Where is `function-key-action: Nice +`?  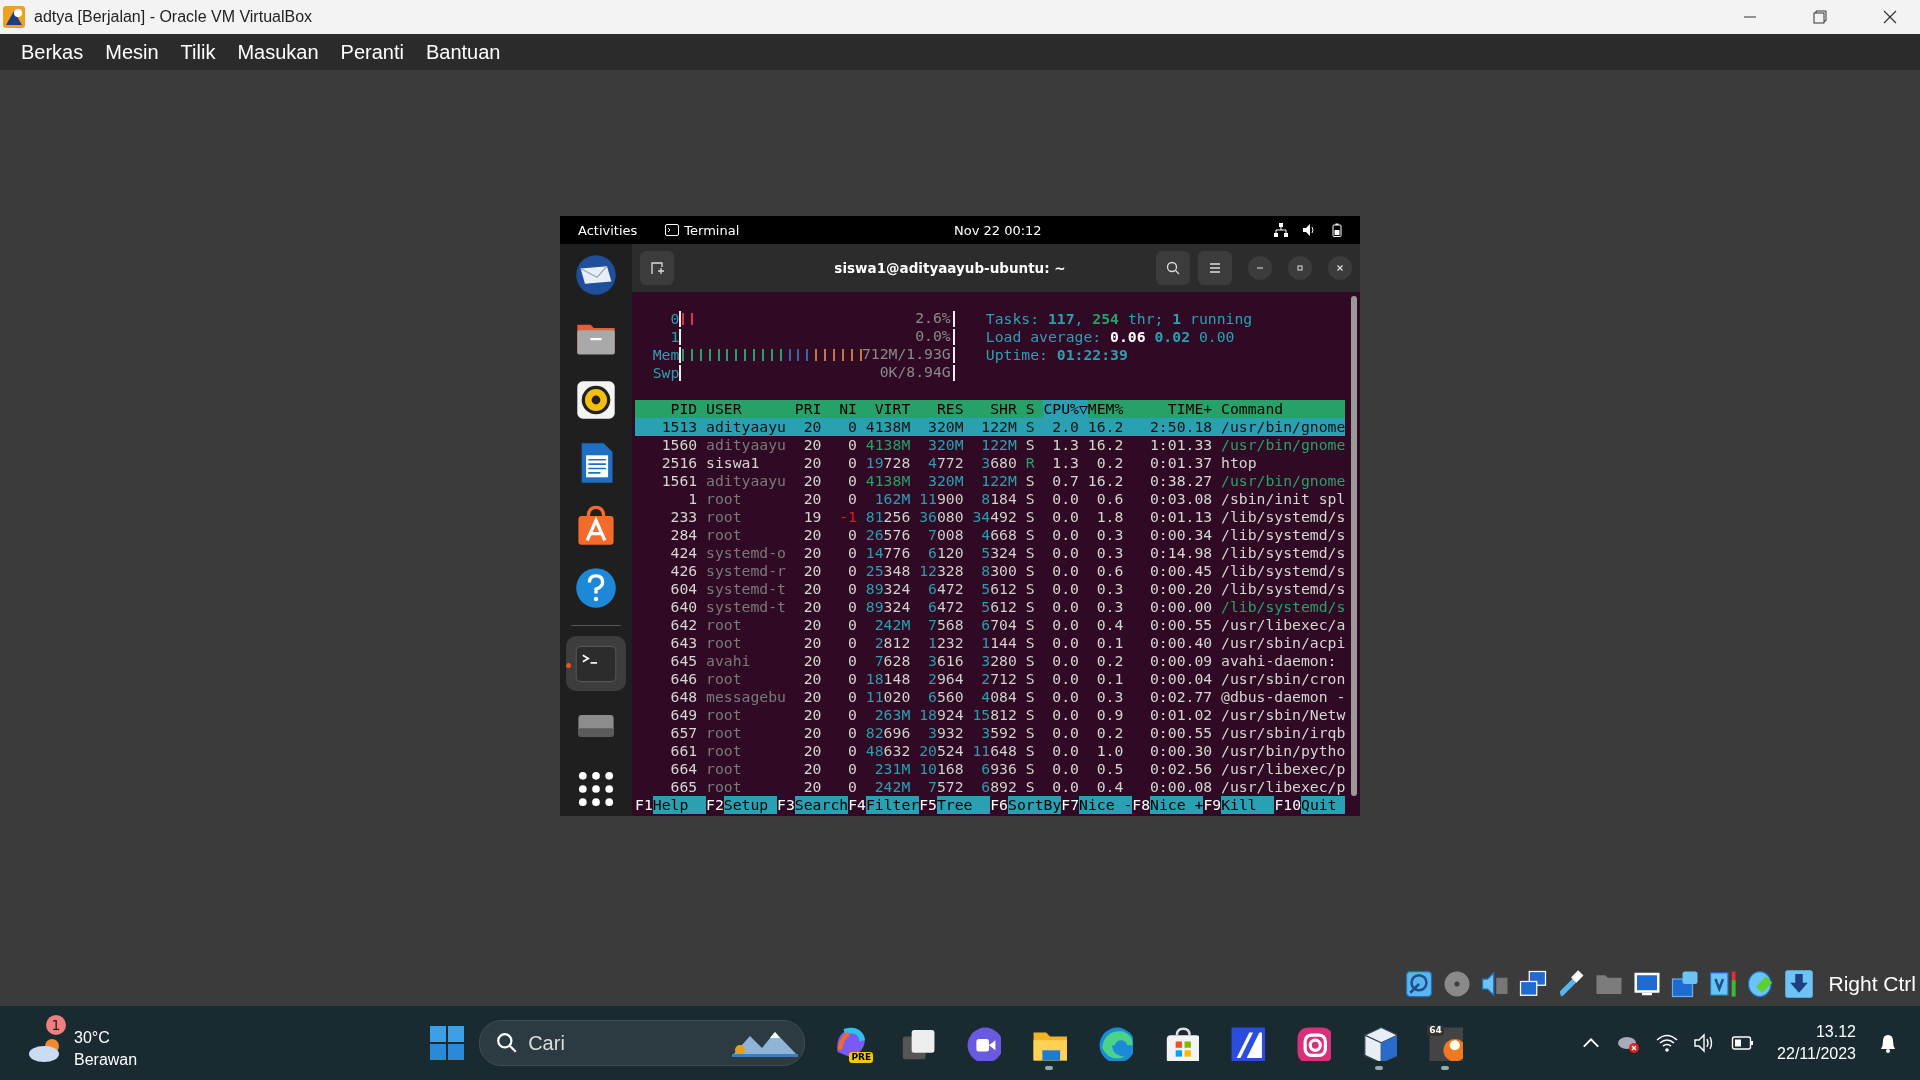
function-key-action: Nice + is located at coordinates (1177, 805).